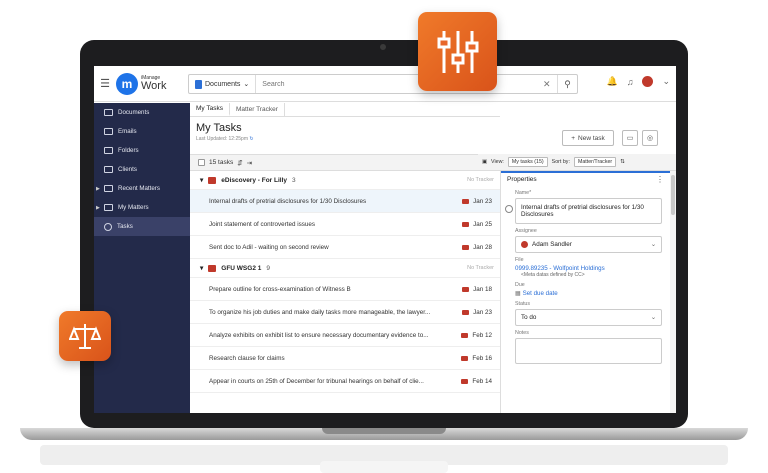 The height and width of the screenshot is (473, 768). Describe the element at coordinates (567, 84) in the screenshot. I see `search-icon: ⚲` at that location.